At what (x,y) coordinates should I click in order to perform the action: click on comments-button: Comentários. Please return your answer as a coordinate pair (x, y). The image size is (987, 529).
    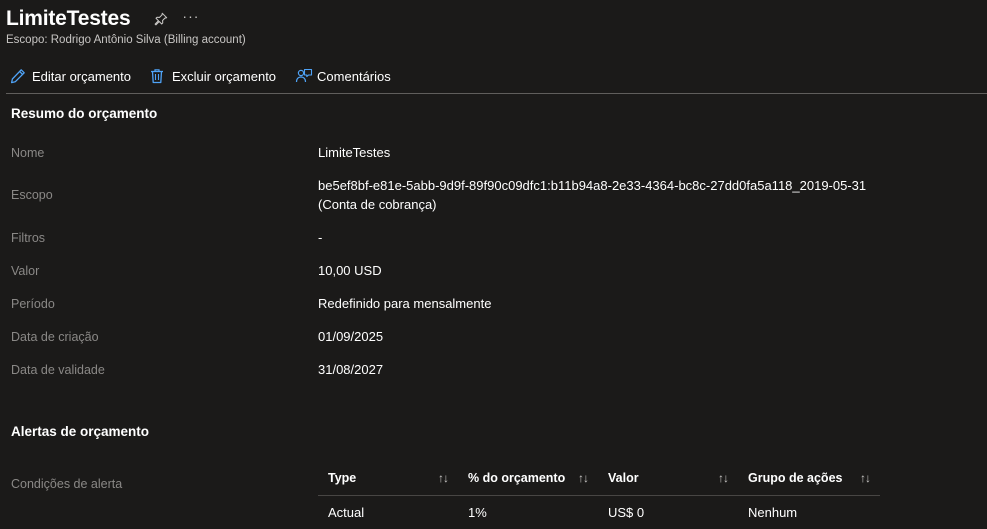
    Looking at the image, I should click on (348, 76).